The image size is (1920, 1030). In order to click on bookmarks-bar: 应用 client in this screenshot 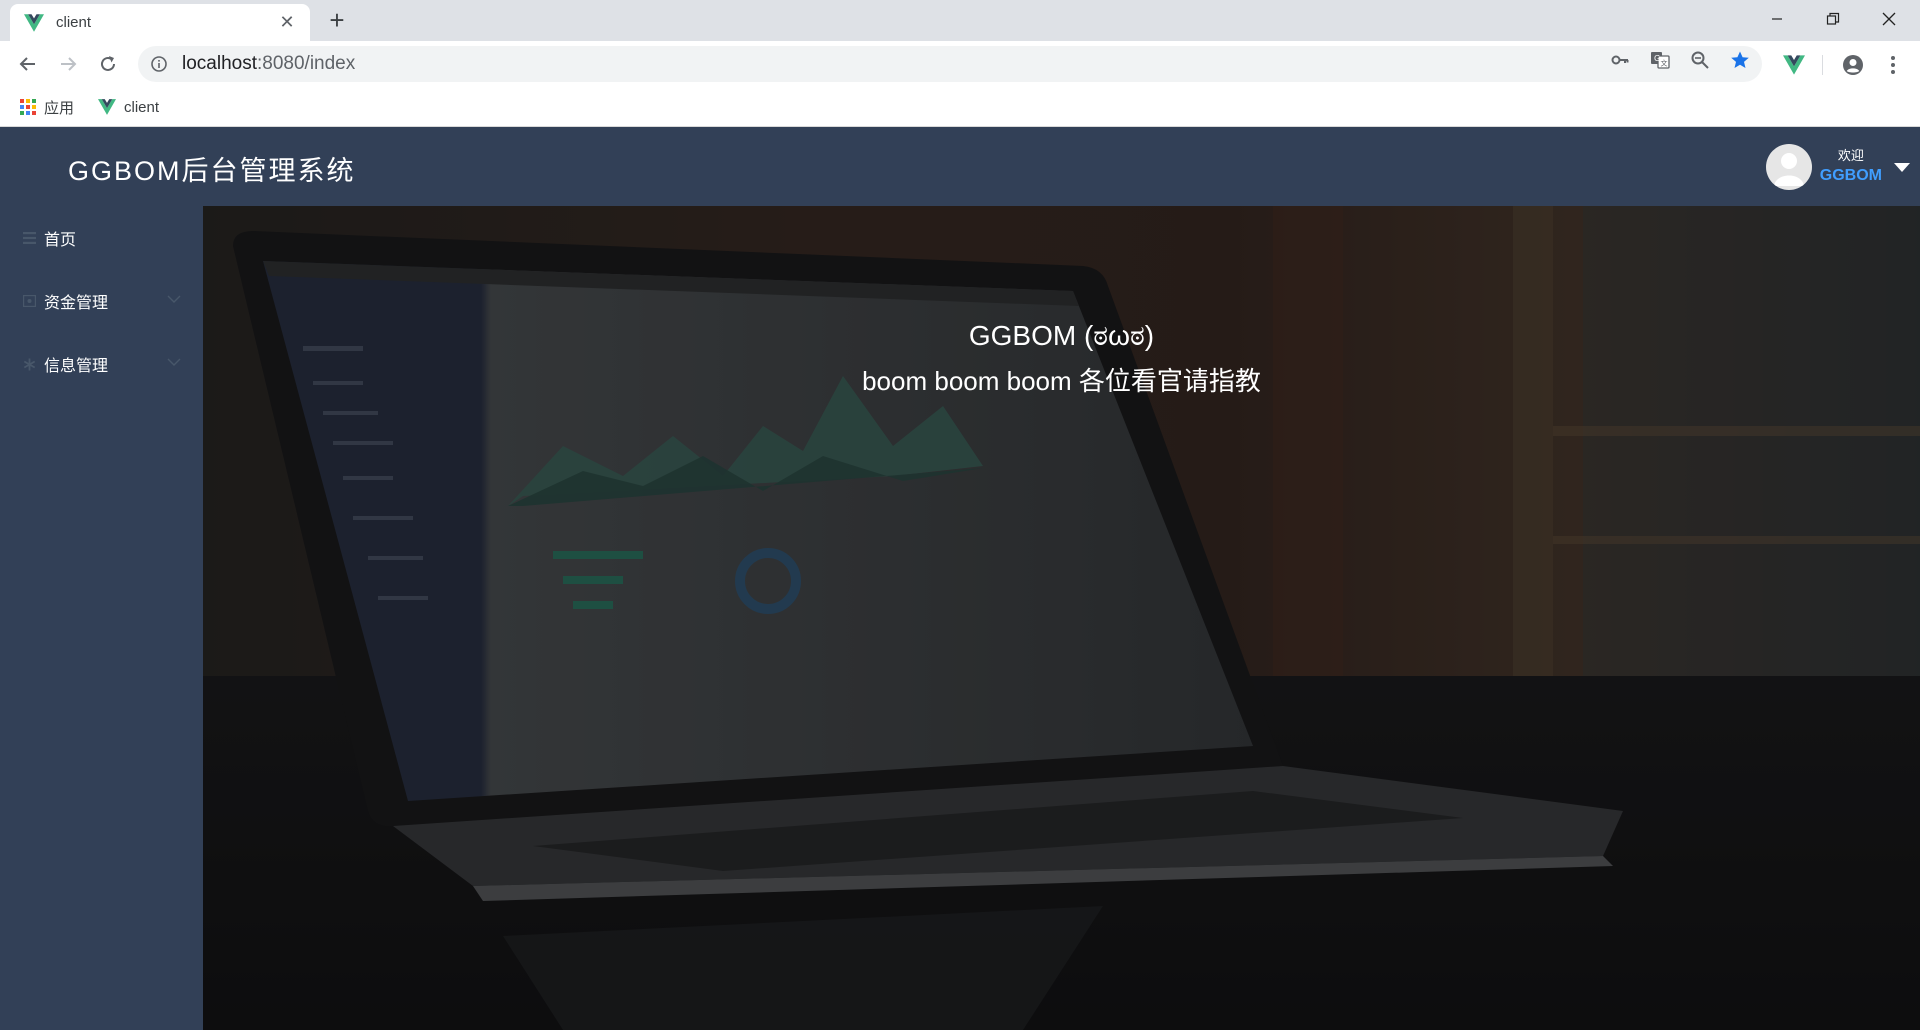, I will do `click(960, 107)`.